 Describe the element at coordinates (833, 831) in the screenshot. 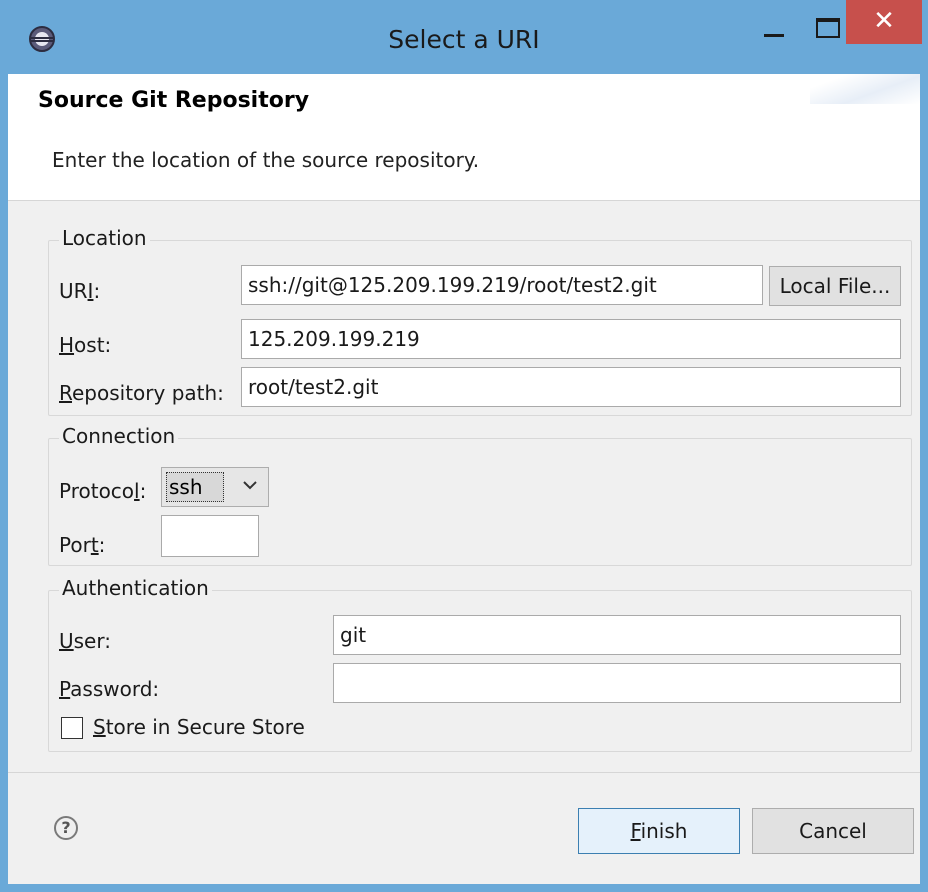

I see `cancel-button: Cancel` at that location.